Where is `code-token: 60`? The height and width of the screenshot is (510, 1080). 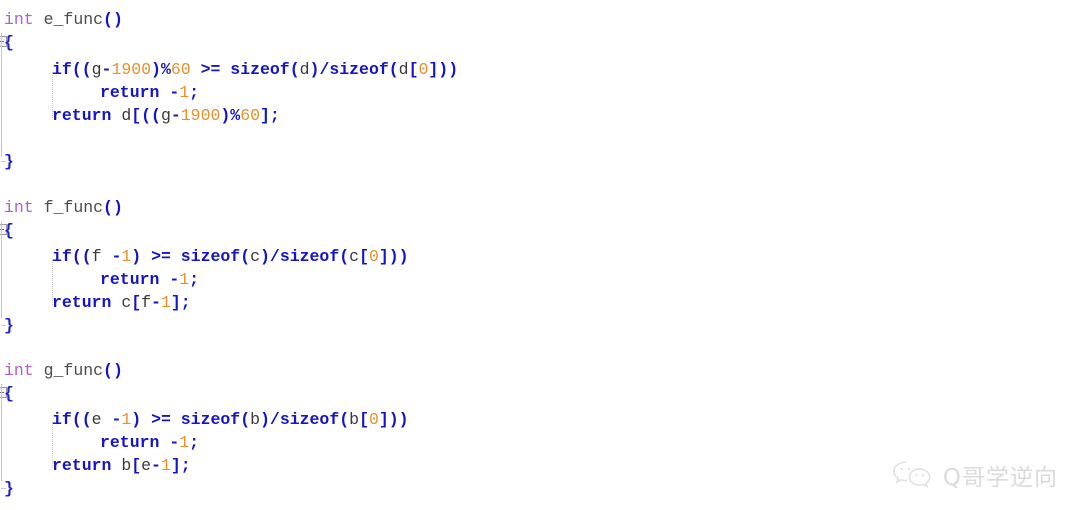
code-token: 60 is located at coordinates (180, 69).